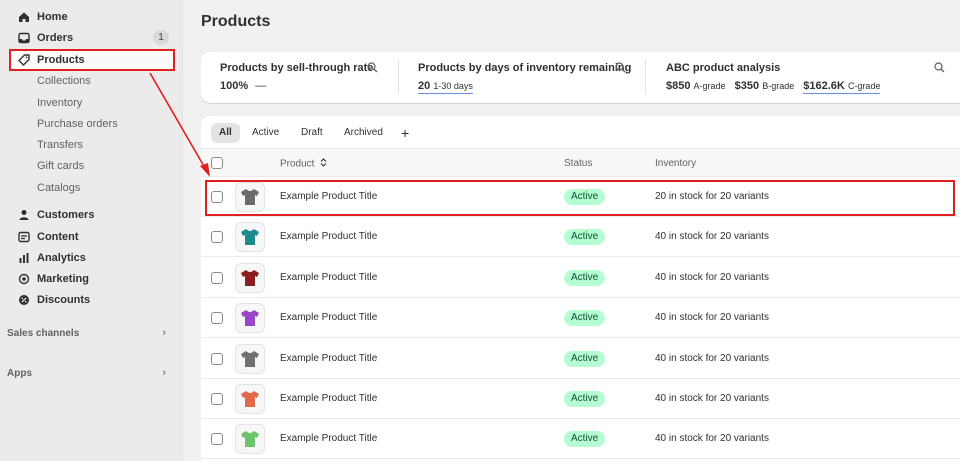 Image resolution: width=960 pixels, height=461 pixels. I want to click on annotation-arrow-icon, so click(179, 124).